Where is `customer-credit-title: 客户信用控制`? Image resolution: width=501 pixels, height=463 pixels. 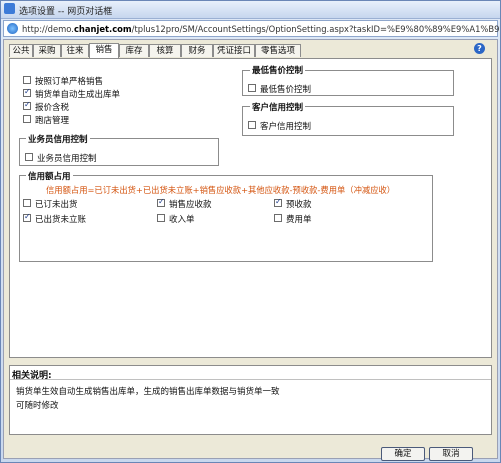 customer-credit-title: 客户信用控制 is located at coordinates (278, 107).